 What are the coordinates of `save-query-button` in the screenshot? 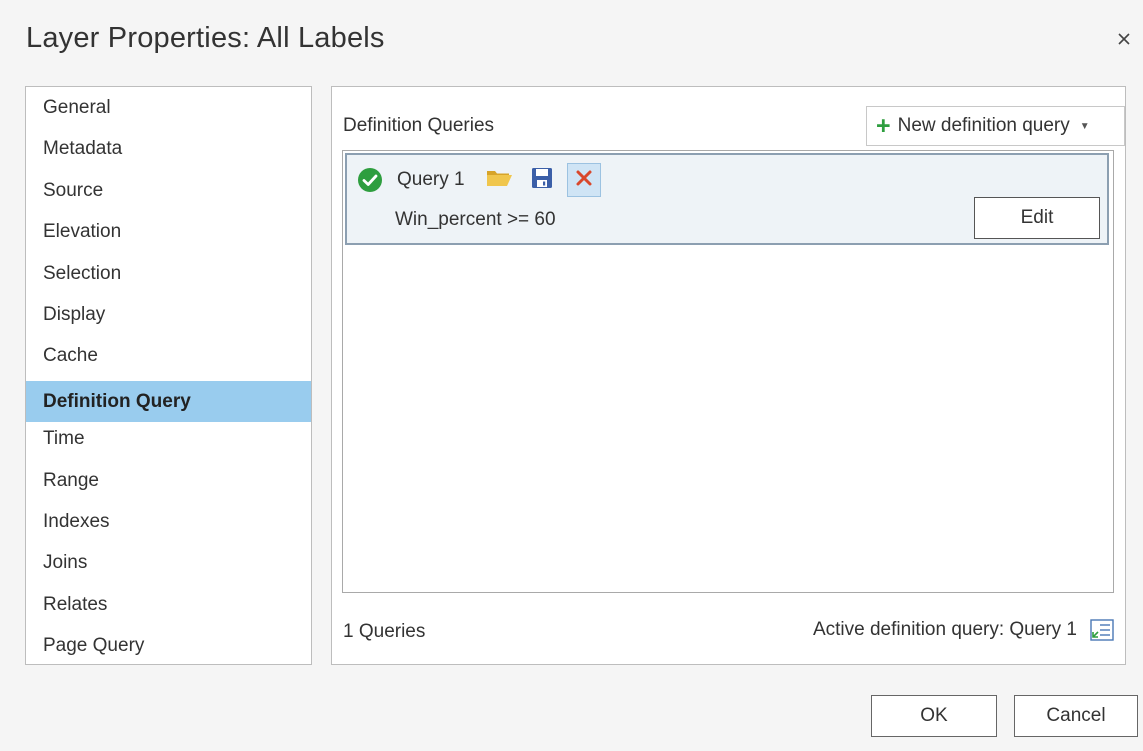 It's located at (542, 180).